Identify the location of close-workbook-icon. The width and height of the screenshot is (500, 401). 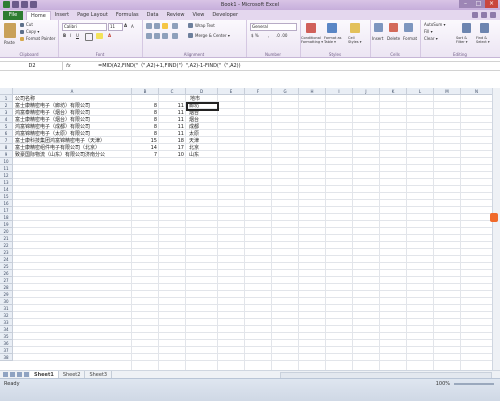
(493, 15).